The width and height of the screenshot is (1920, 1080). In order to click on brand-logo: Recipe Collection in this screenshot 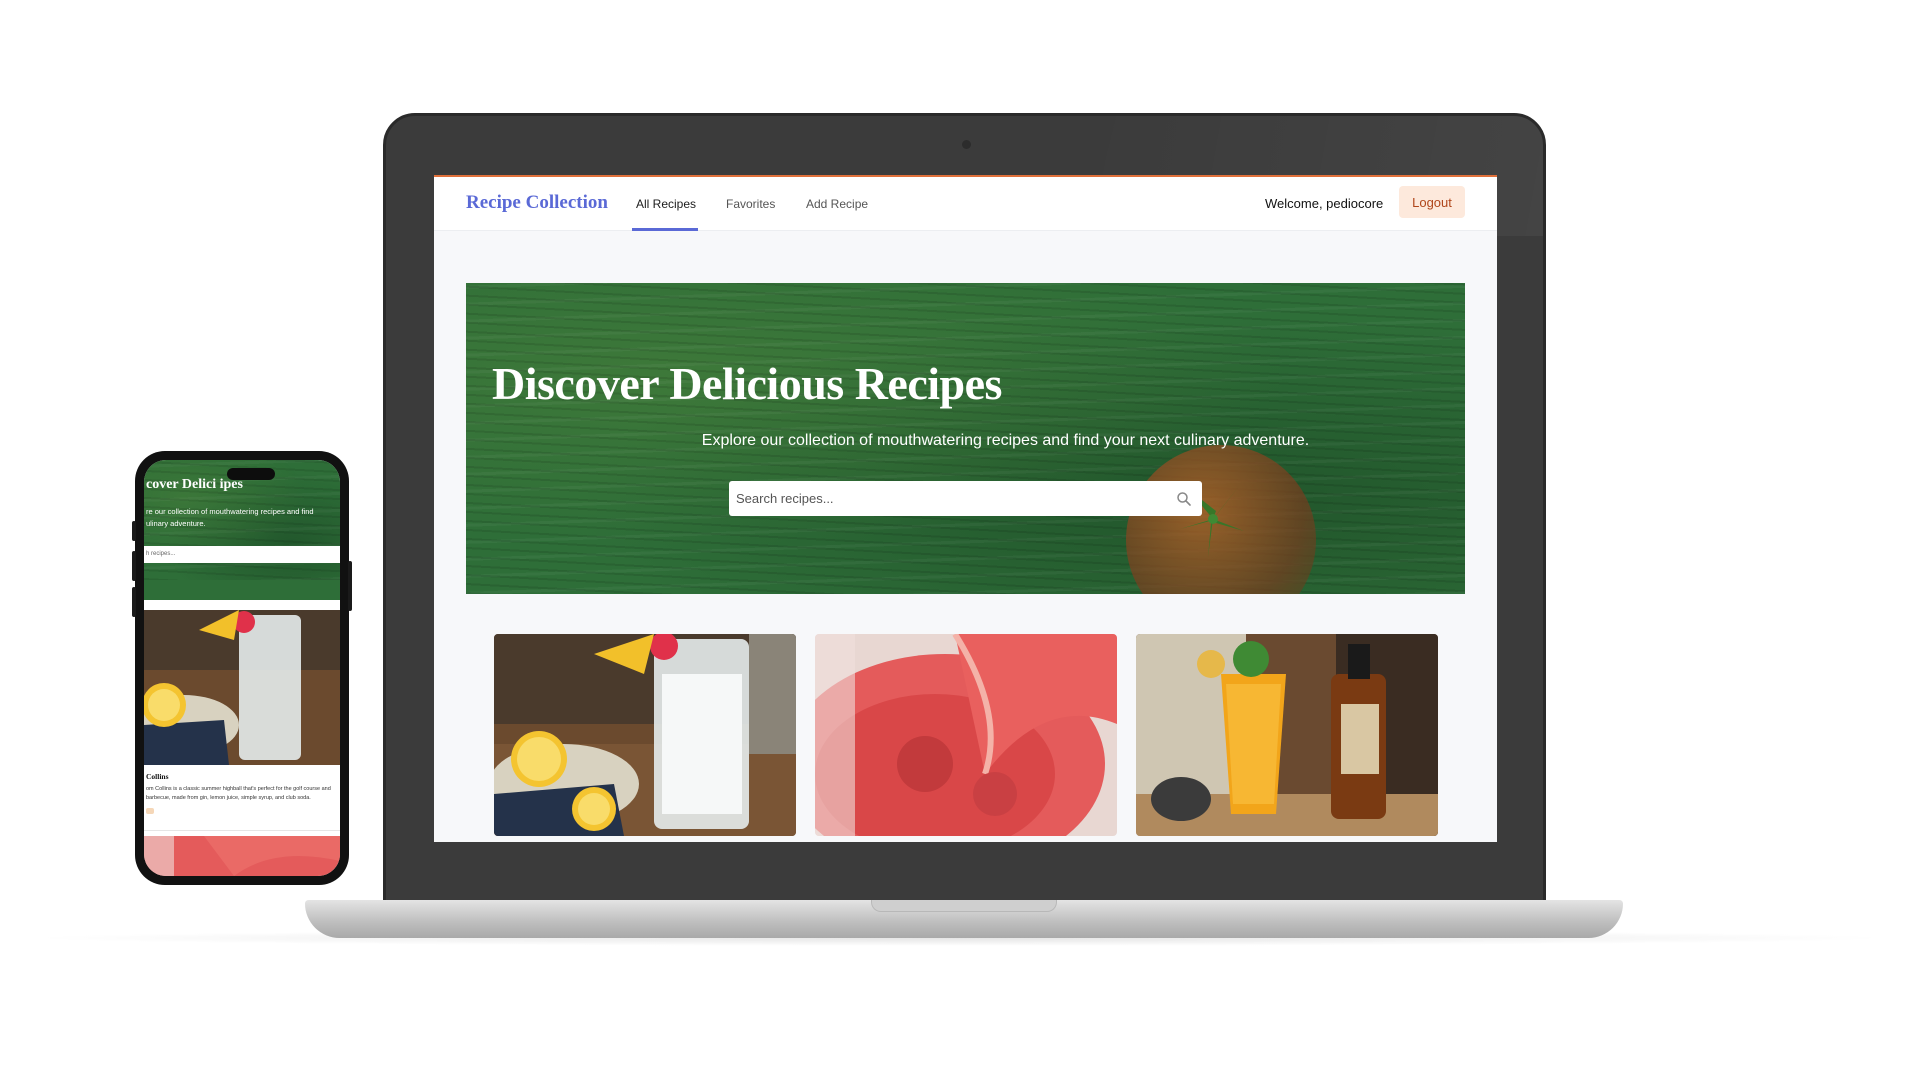, I will do `click(537, 203)`.